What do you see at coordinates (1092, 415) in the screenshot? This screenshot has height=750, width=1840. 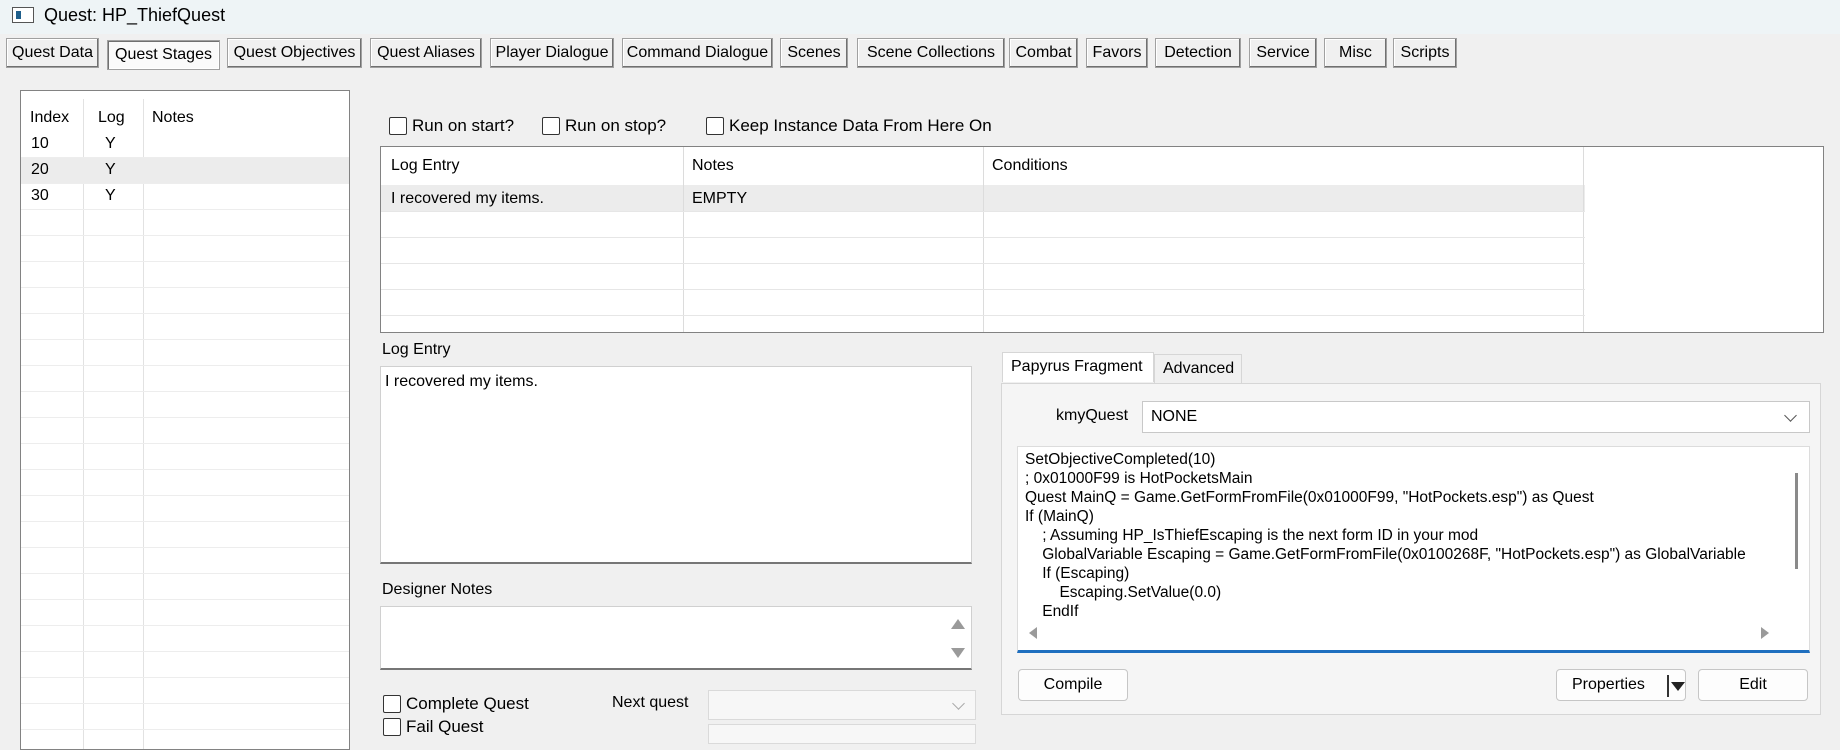 I see `kmyquest-label: kmyQuest` at bounding box center [1092, 415].